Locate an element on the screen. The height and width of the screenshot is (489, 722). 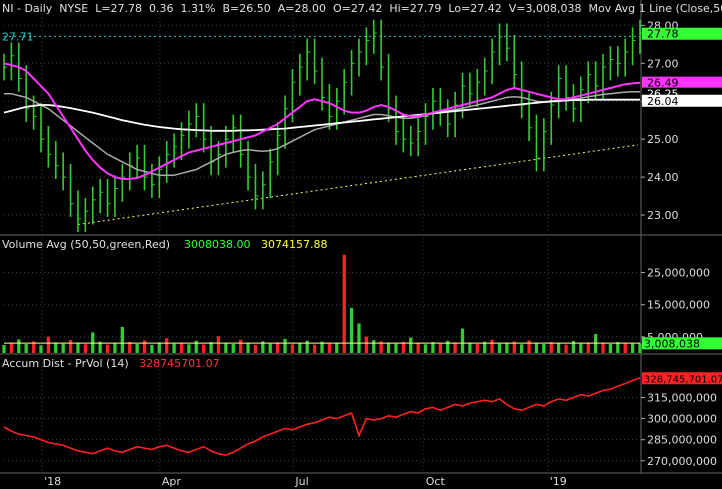
price-label: 27.78 is located at coordinates (663, 34).